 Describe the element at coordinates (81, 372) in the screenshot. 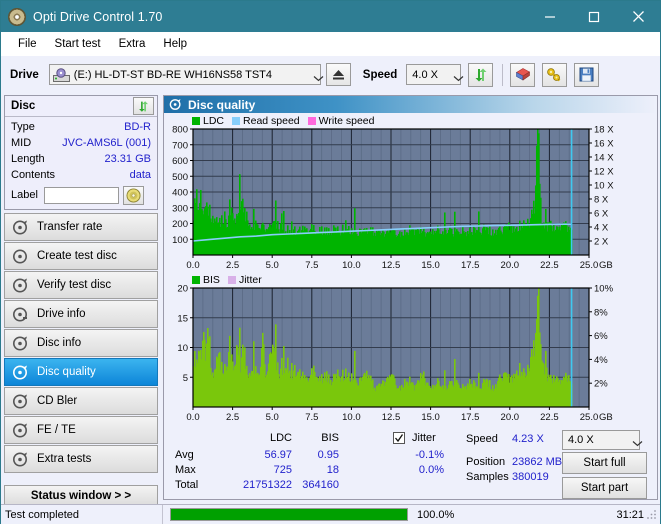

I see `sidebar-item-disc-quality: Disc quality` at that location.